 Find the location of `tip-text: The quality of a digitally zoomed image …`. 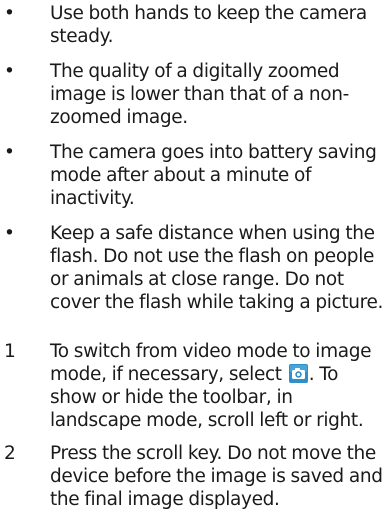

tip-text: The quality of a digitally zoomed image … is located at coordinates (199, 94).